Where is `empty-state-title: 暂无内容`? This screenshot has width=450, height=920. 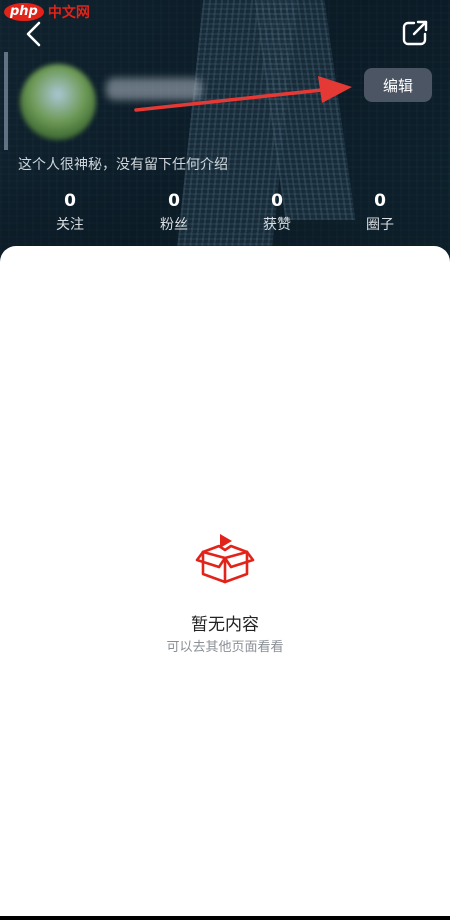 empty-state-title: 暂无内容 is located at coordinates (225, 625).